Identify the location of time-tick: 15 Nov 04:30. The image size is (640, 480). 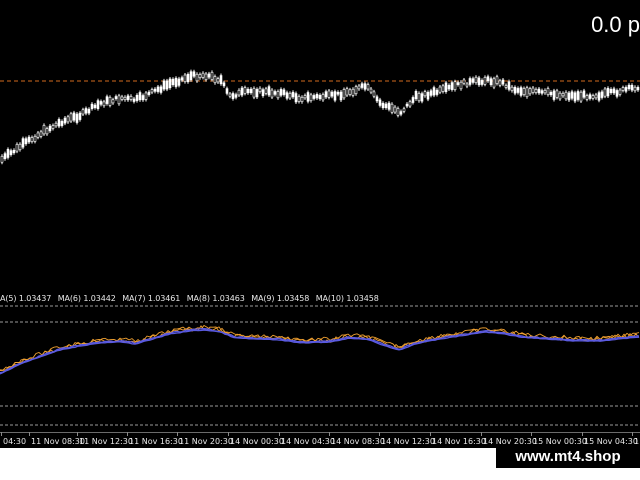
(611, 441).